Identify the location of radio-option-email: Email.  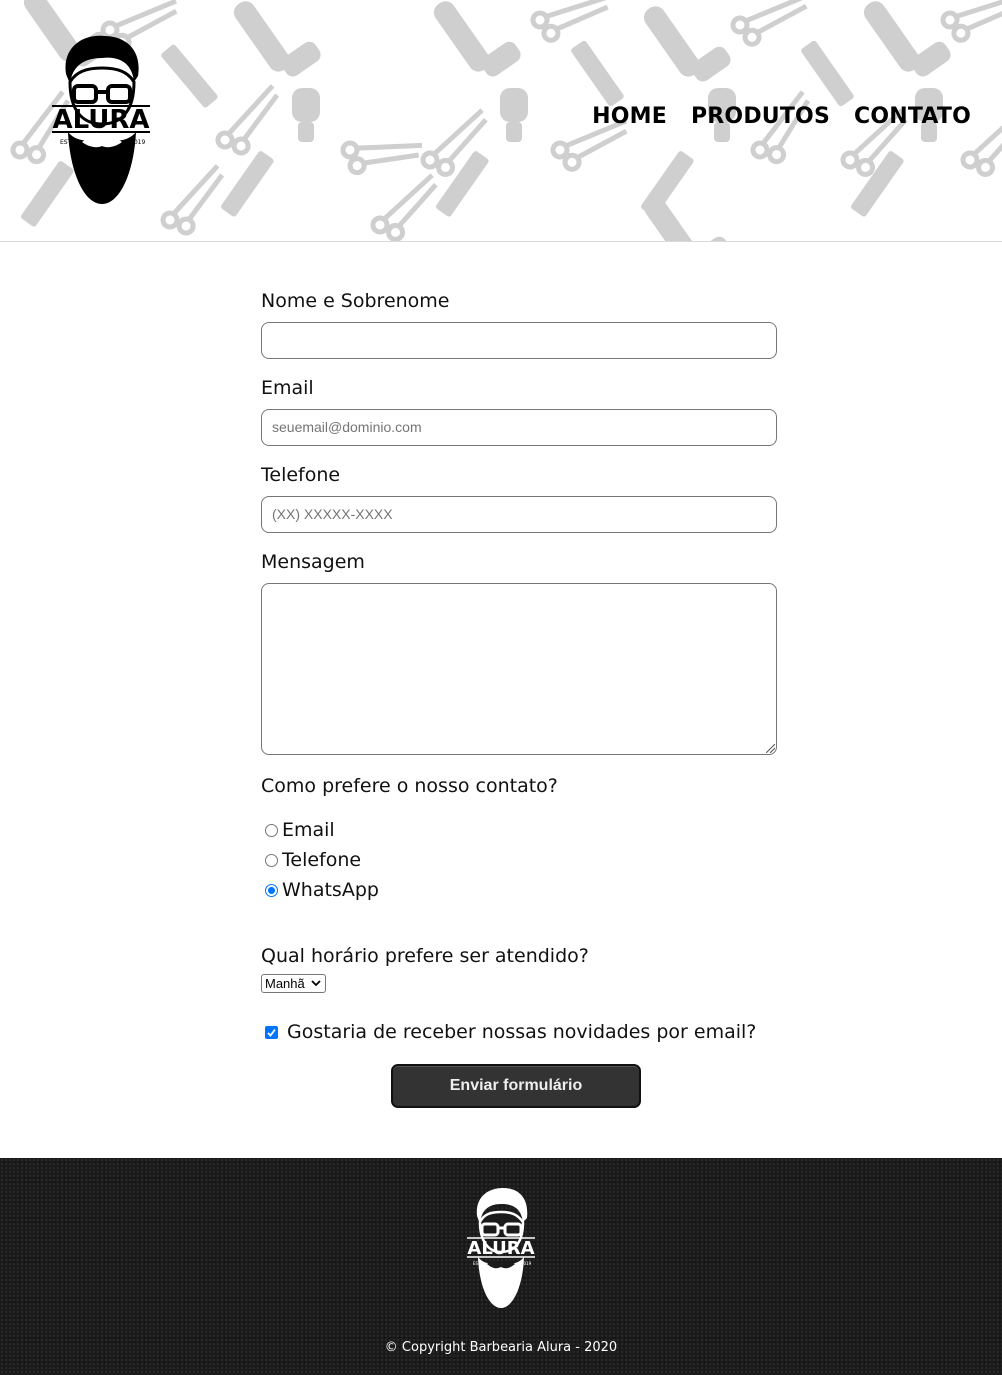
(521, 830).